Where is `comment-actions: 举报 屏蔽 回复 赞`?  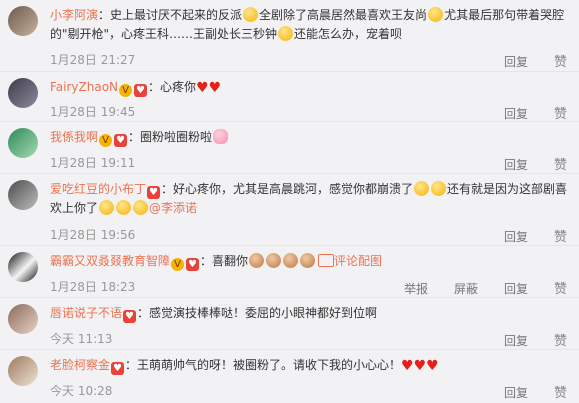 comment-actions: 举报 屏蔽 回复 赞 is located at coordinates (472, 287).